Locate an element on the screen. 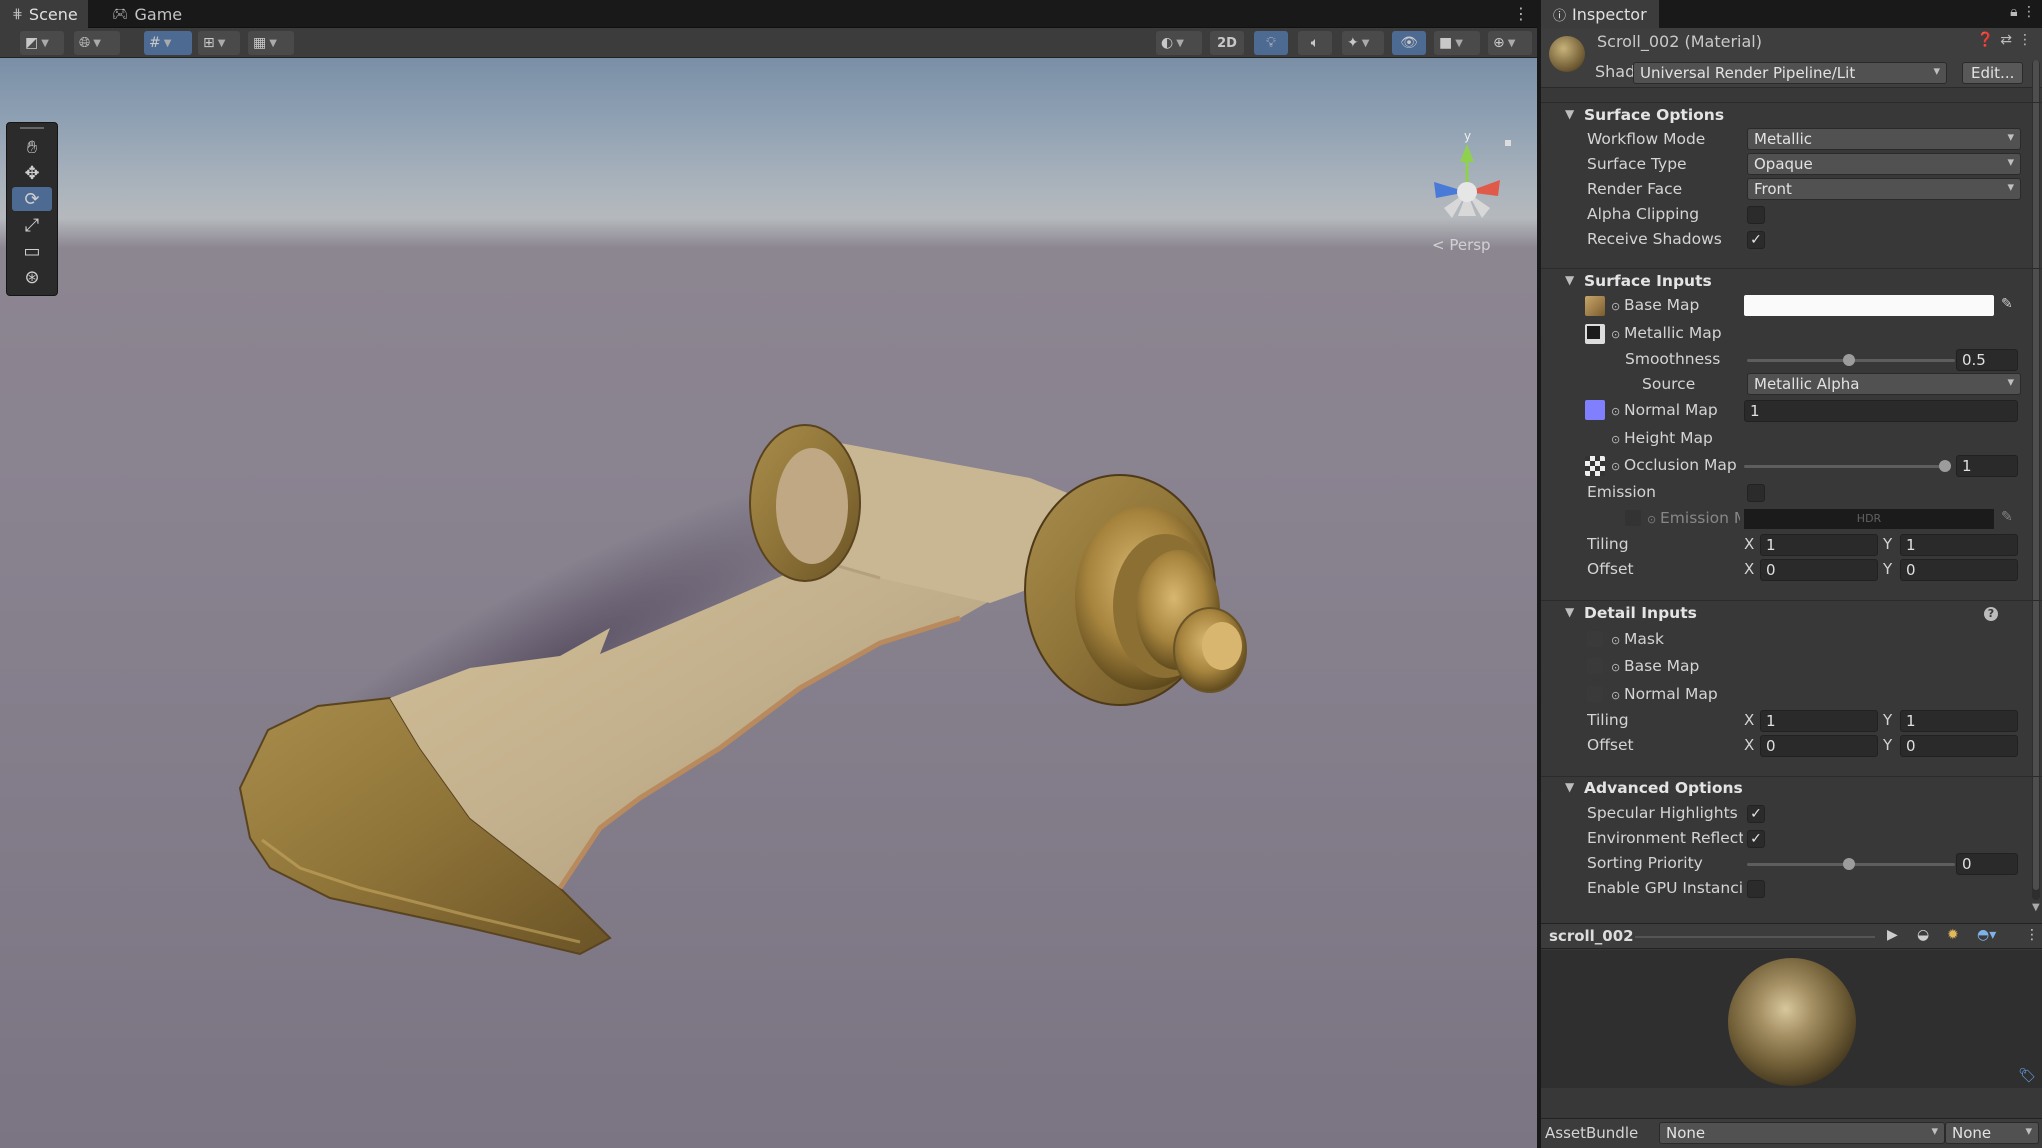 This screenshot has height=1148, width=2042. sorting-priority-value-field: 0 is located at coordinates (1987, 864).